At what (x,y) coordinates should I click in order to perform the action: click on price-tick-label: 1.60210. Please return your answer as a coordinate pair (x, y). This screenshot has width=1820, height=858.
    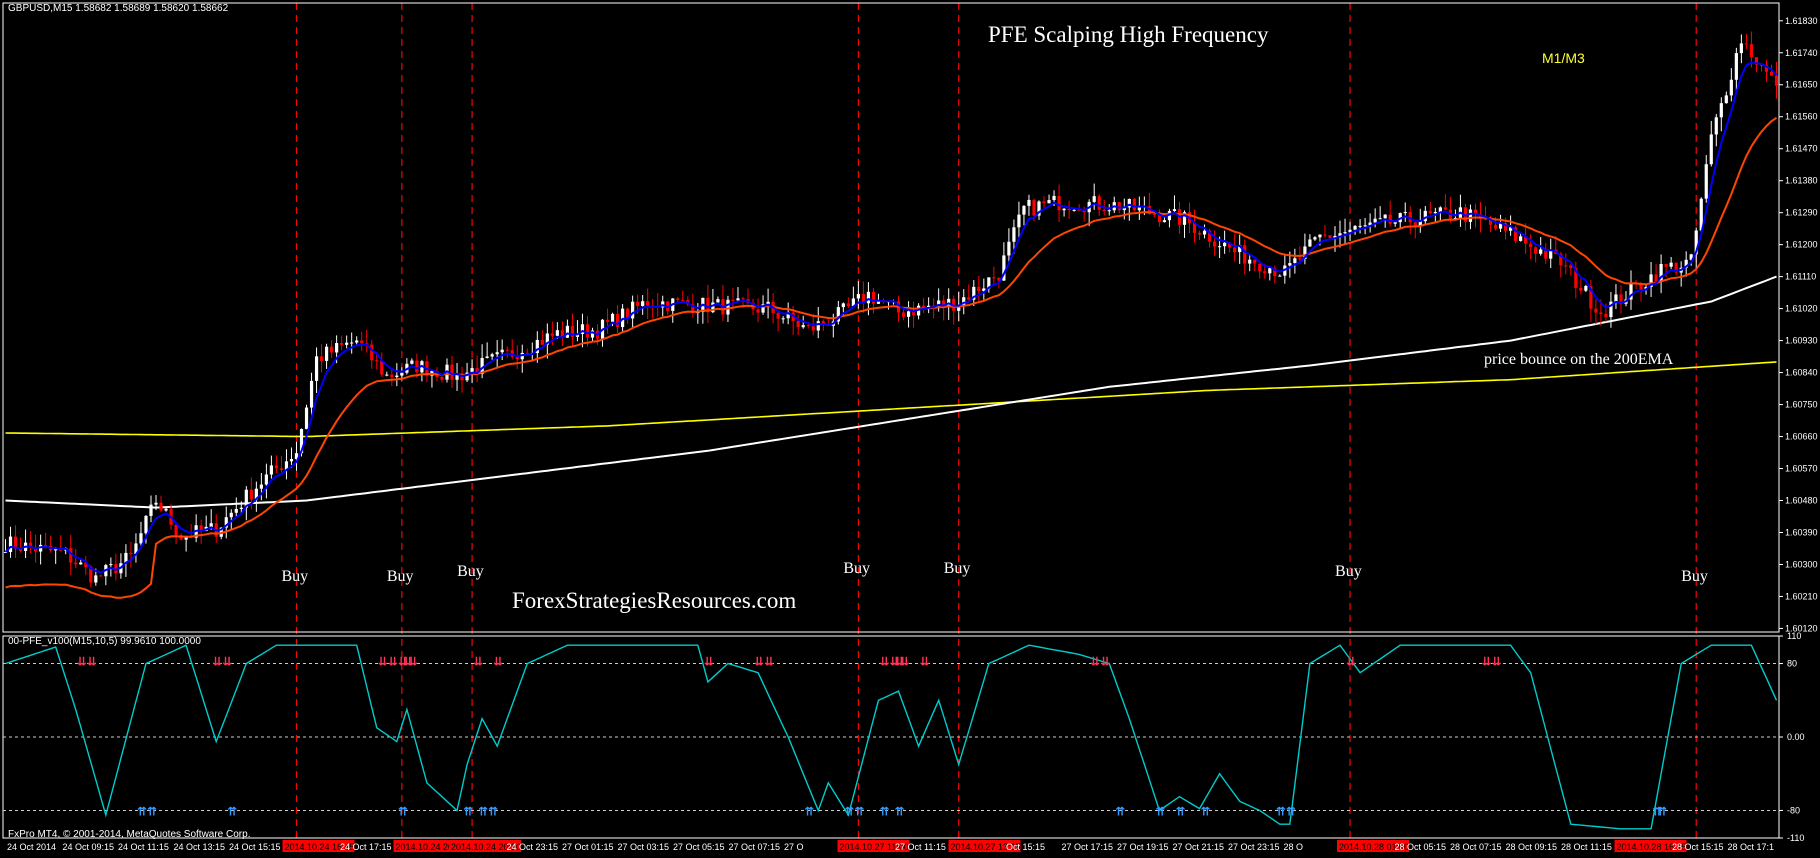
    Looking at the image, I should click on (1801, 596).